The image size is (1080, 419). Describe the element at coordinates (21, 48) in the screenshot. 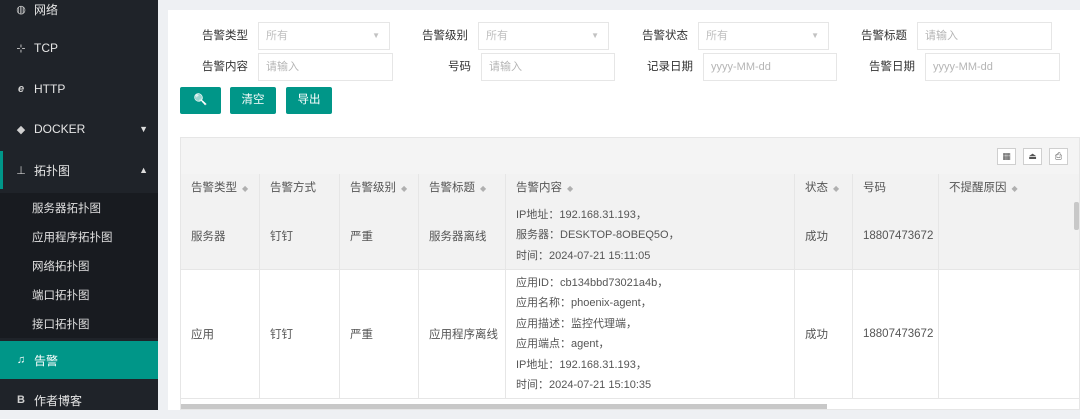

I see `network-icon: ⊹` at that location.